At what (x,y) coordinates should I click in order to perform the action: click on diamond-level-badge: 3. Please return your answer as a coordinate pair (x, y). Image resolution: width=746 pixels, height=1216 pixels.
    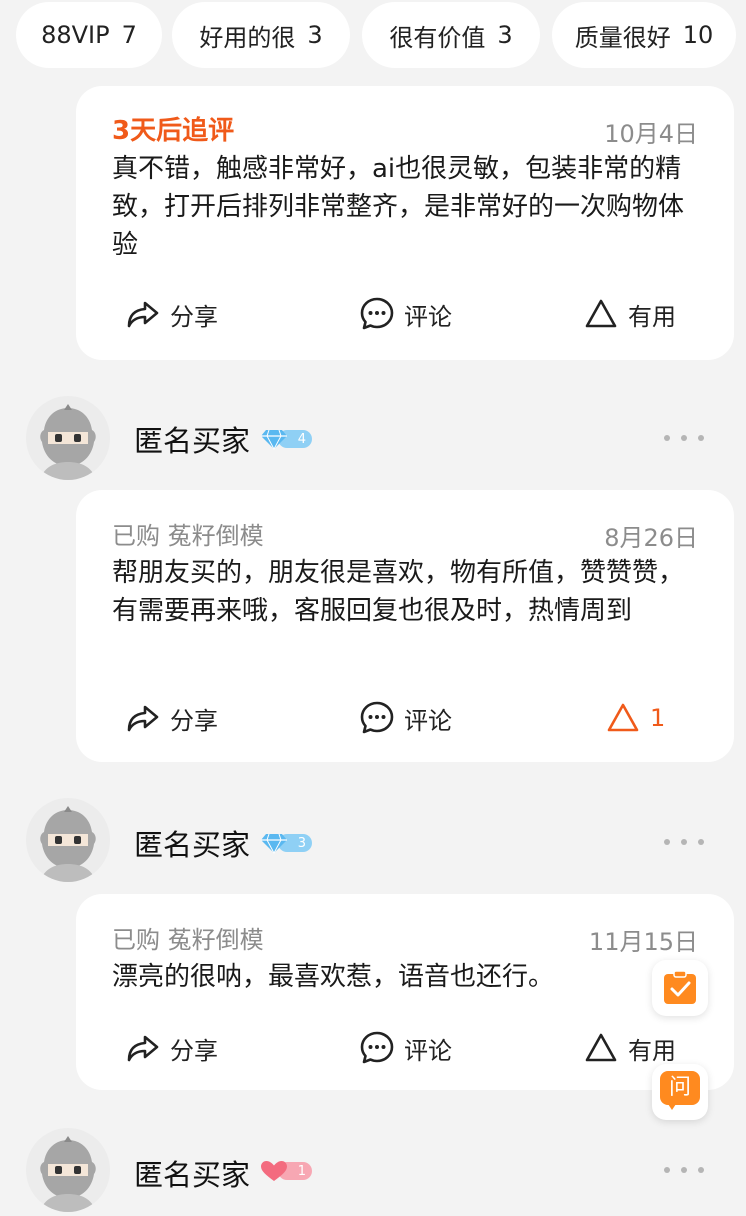
    Looking at the image, I should click on (286, 843).